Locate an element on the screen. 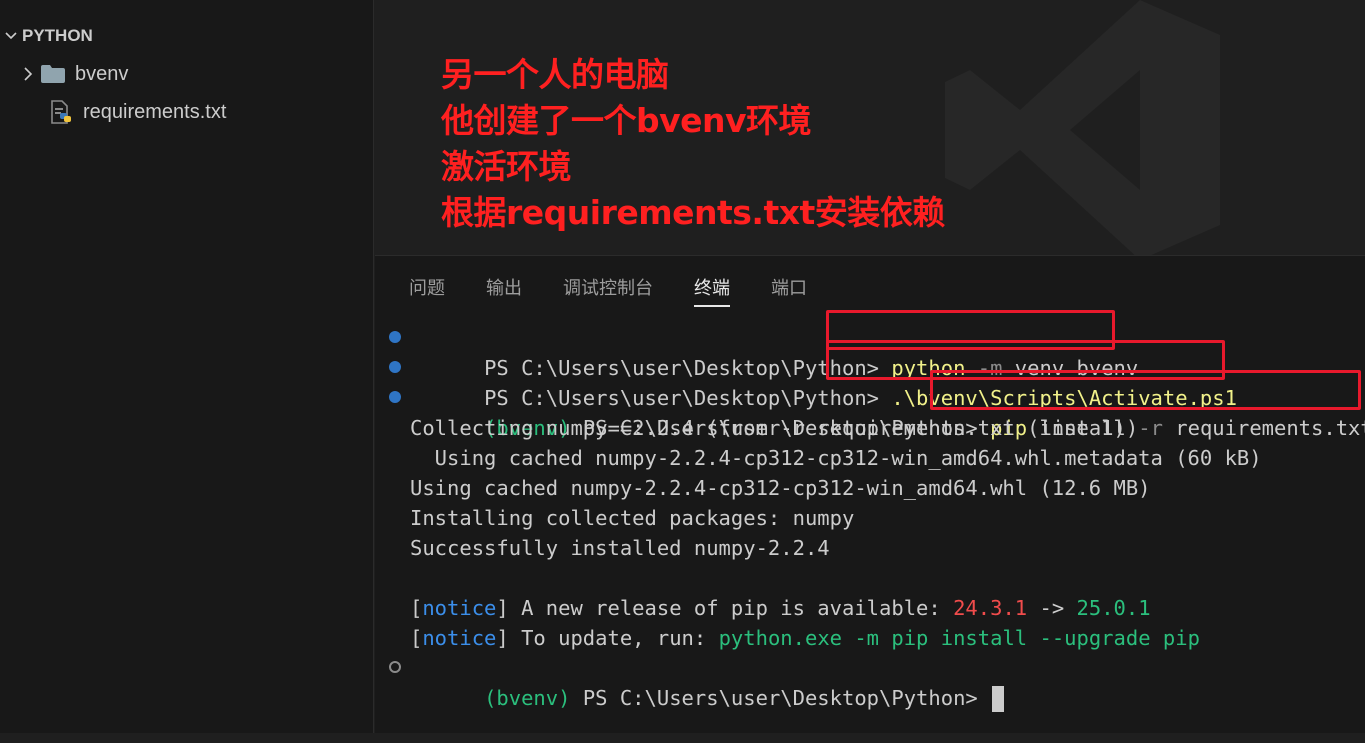 The height and width of the screenshot is (743, 1365). terminal-output-line: Successfully installed numpy-2.2.4 is located at coordinates (620, 548).